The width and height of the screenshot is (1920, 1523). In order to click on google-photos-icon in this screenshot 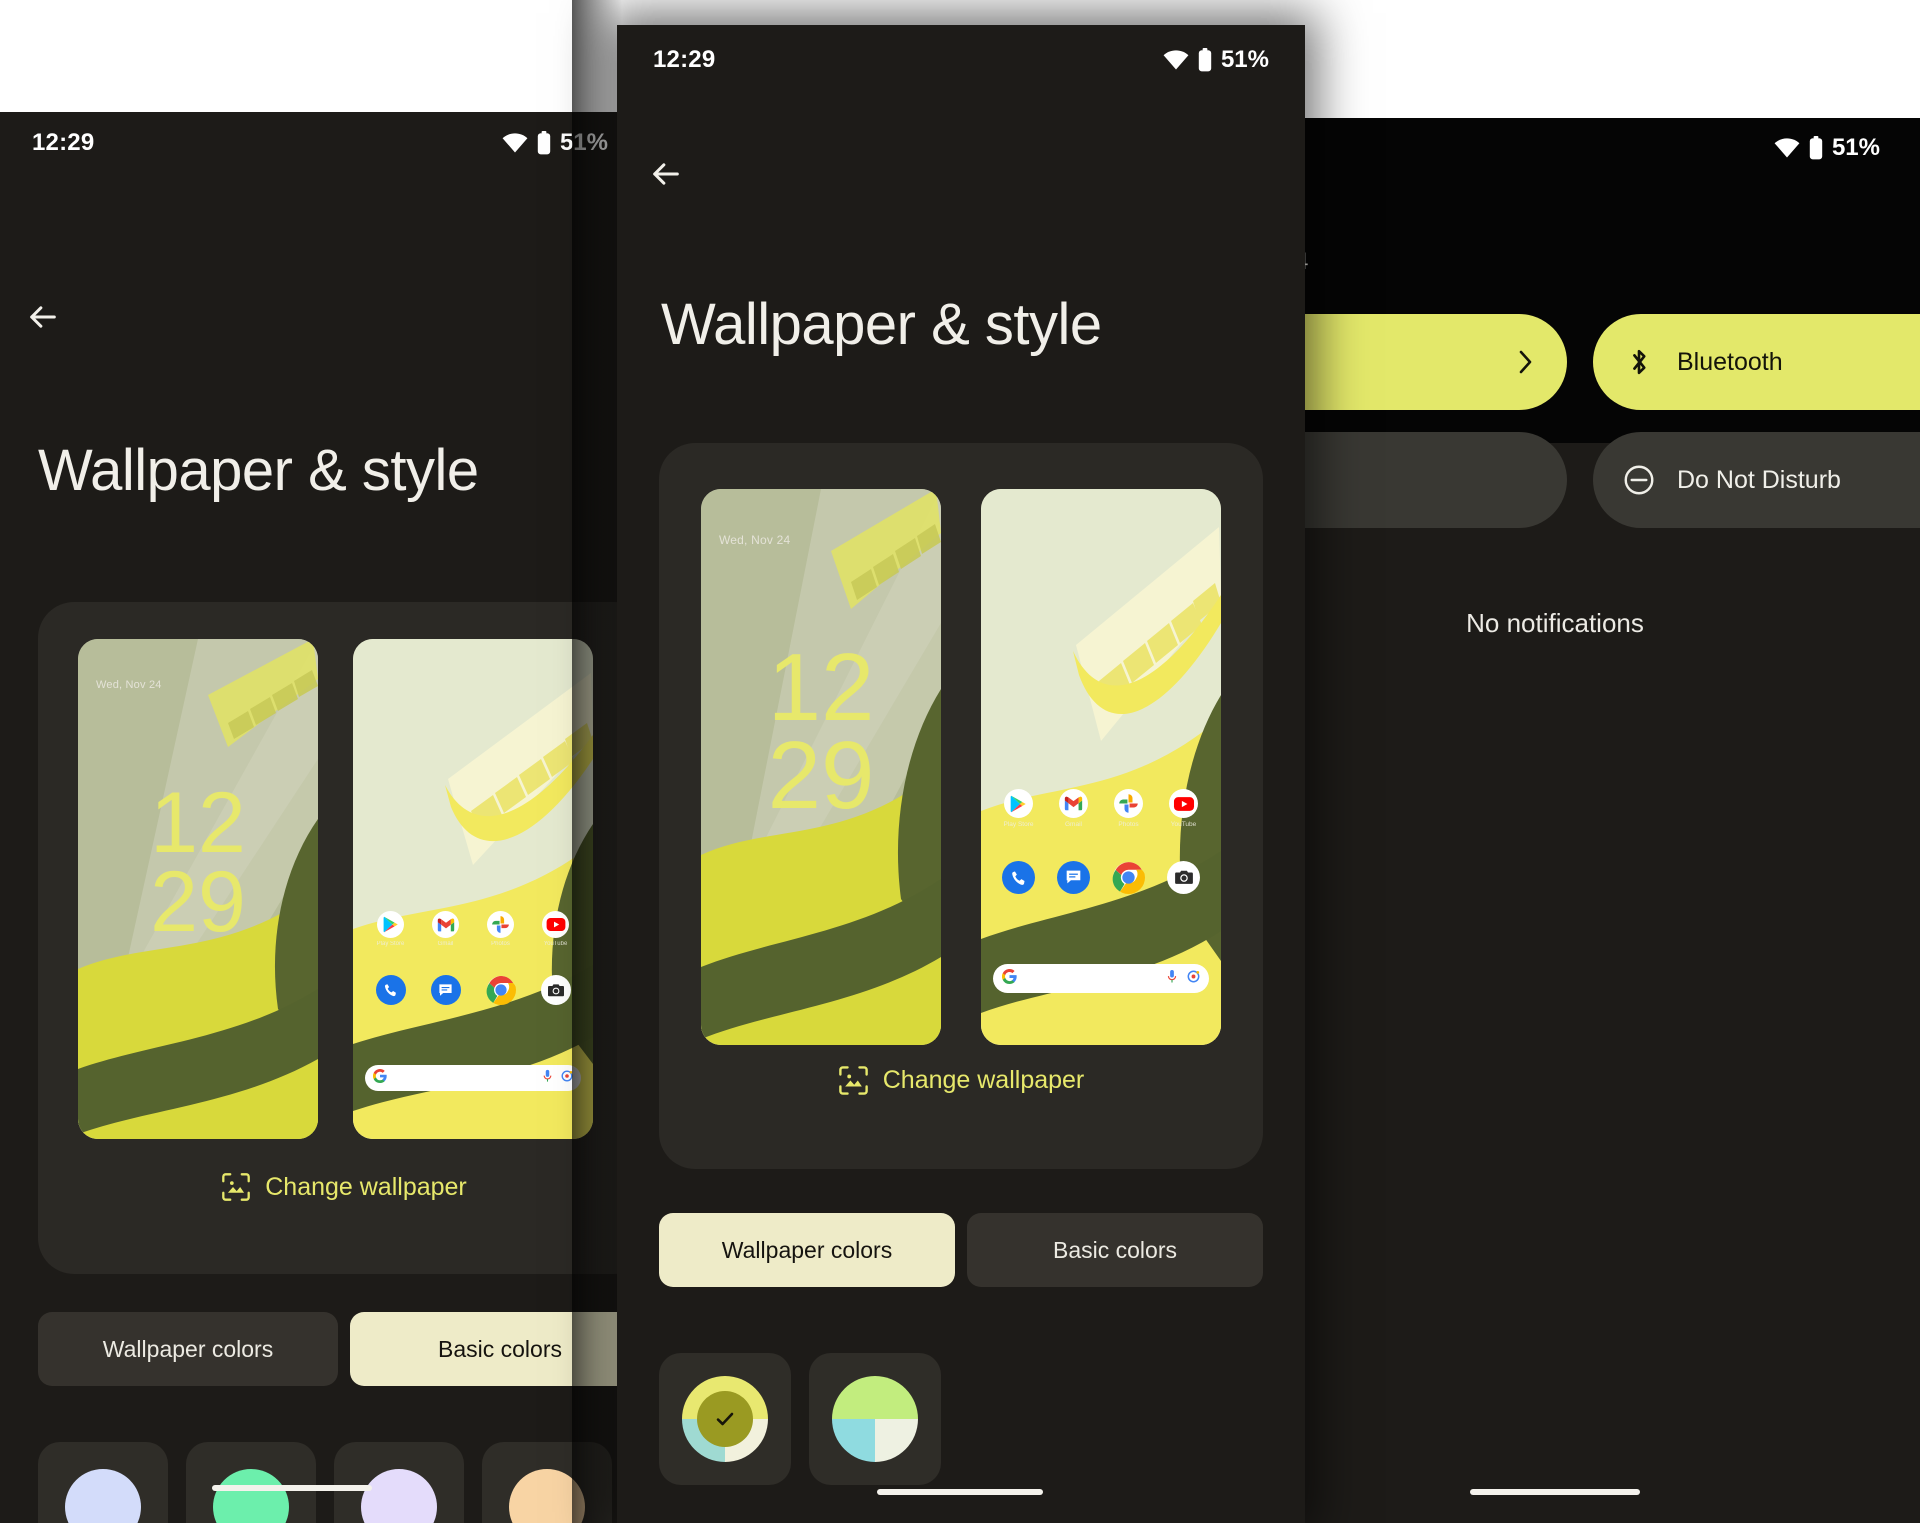, I will do `click(500, 924)`.